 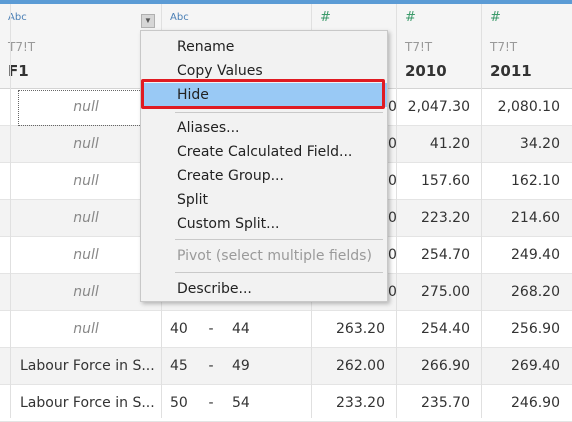 What do you see at coordinates (527, 292) in the screenshot?
I see `cell-2011: 268.20` at bounding box center [527, 292].